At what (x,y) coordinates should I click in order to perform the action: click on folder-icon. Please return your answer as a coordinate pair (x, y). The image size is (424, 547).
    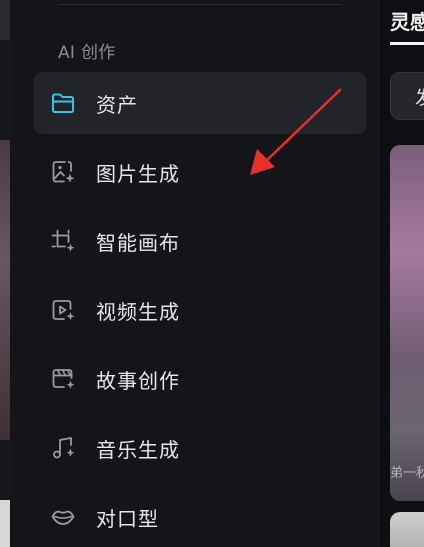
    Looking at the image, I should click on (63, 103).